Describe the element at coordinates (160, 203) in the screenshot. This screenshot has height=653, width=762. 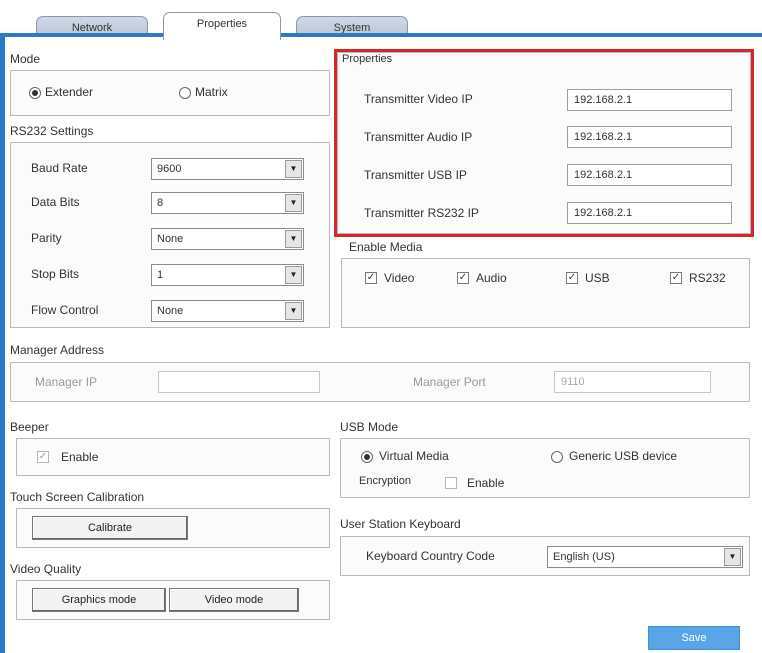
I see `data-bits-value: 8` at that location.